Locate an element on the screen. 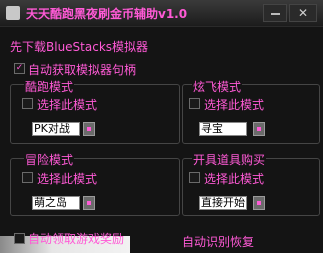 The image size is (323, 253). kupao-mode-label: 选择此模式 is located at coordinates (67, 105).